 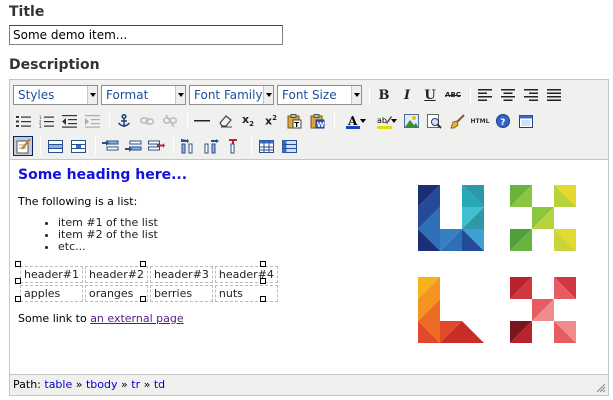 I want to click on align-left-icon, so click(x=485, y=95).